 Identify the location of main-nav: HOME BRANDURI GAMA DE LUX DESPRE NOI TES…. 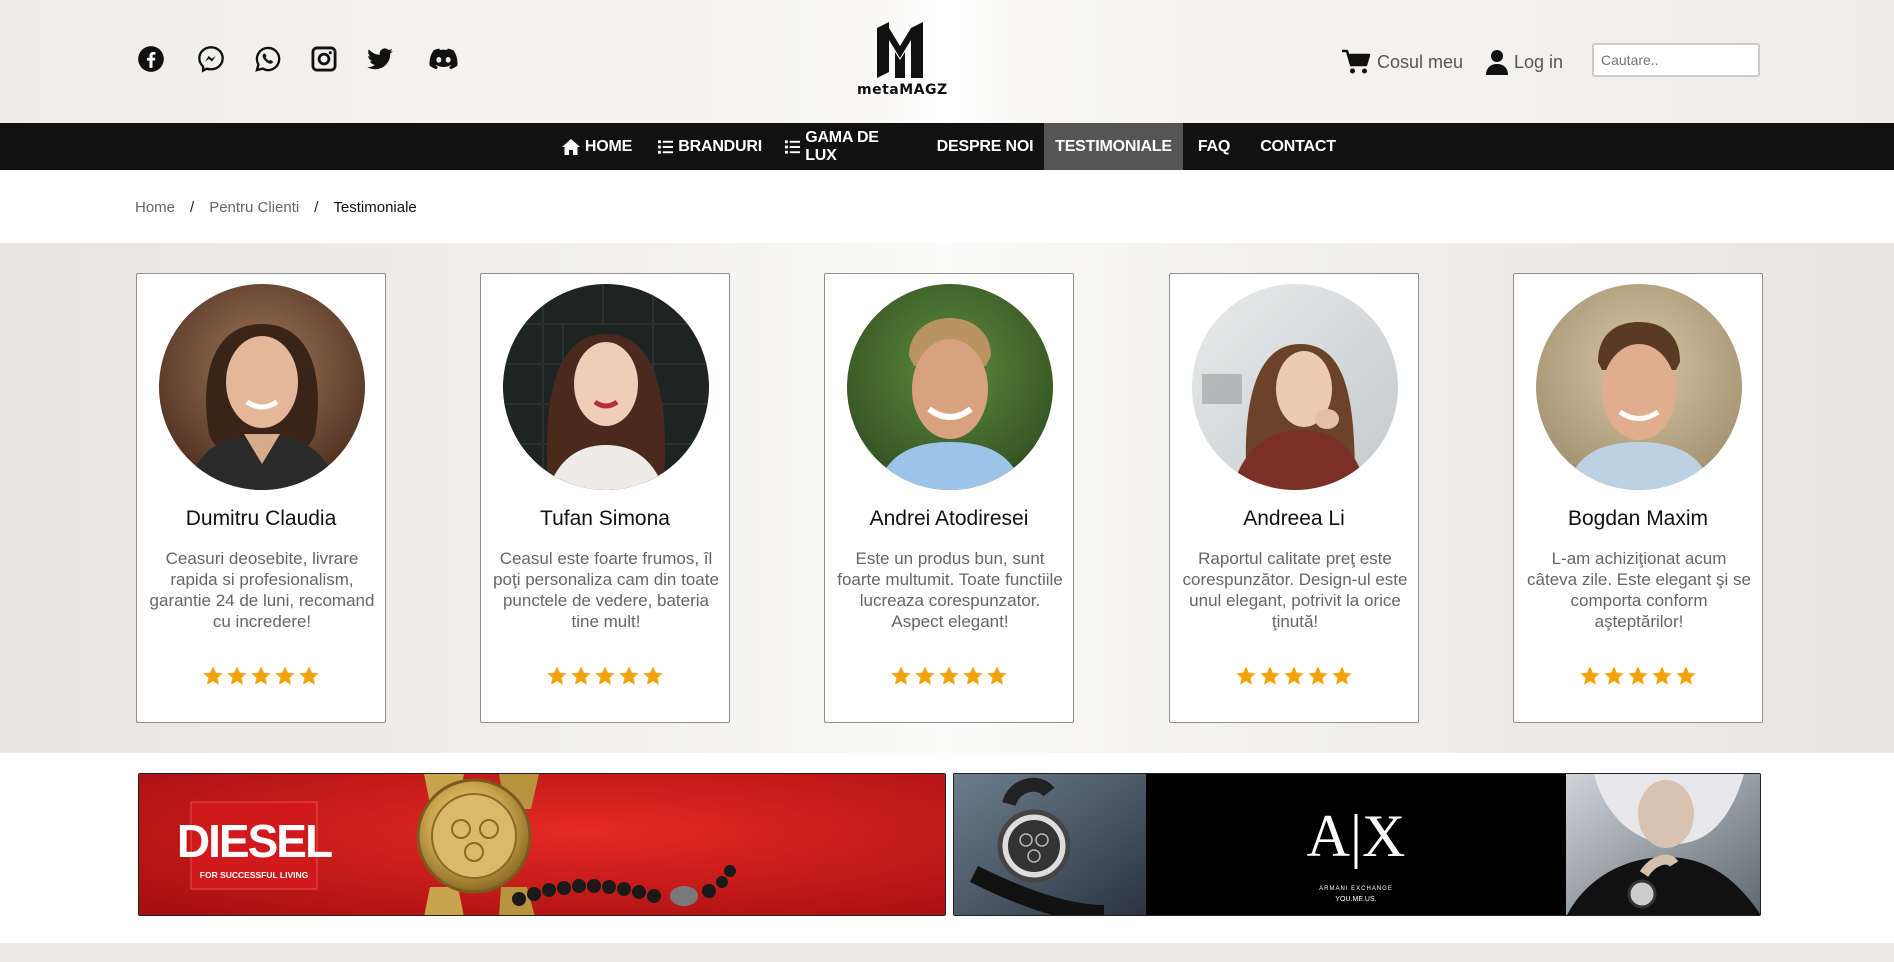
(947, 146).